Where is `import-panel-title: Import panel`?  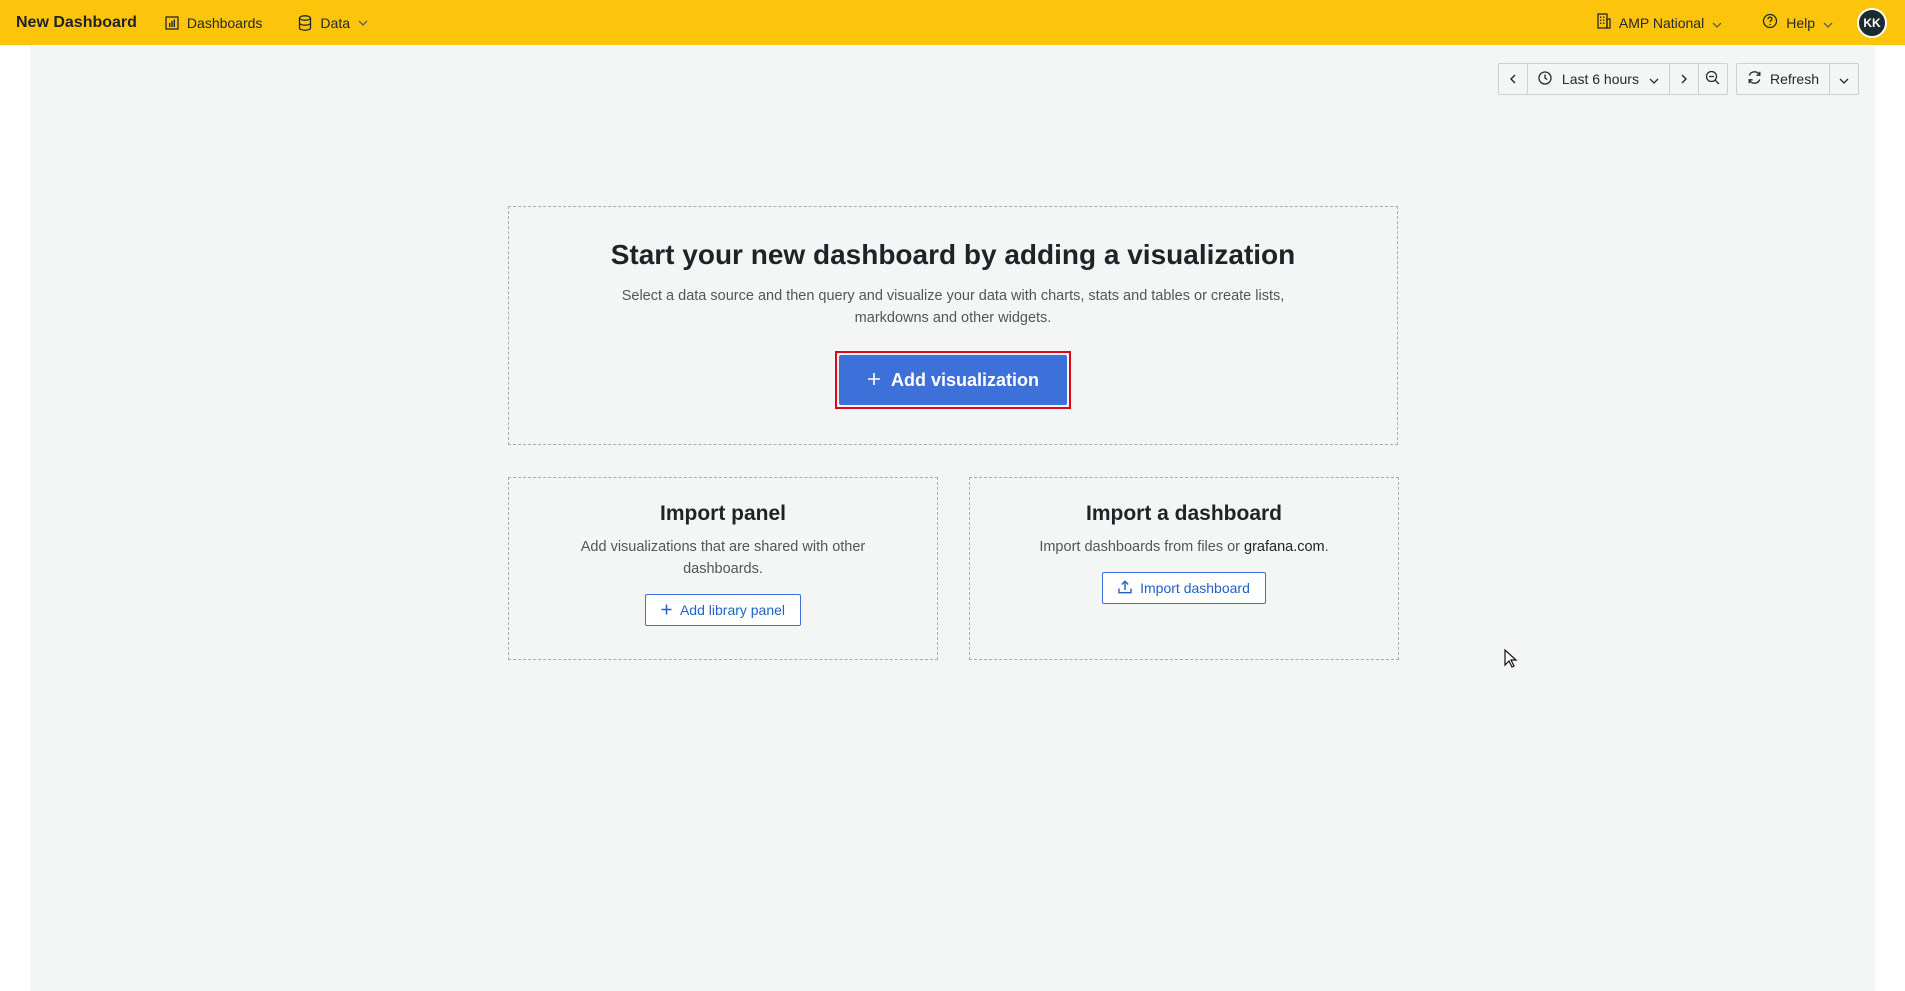 import-panel-title: Import panel is located at coordinates (722, 513).